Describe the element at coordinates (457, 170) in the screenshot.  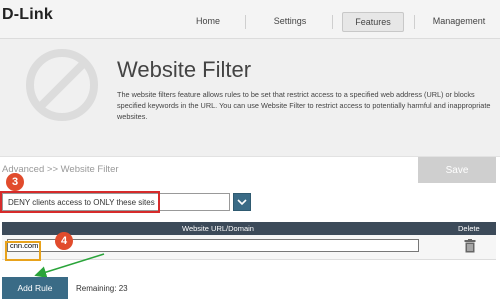
I see `save-button: Save` at that location.